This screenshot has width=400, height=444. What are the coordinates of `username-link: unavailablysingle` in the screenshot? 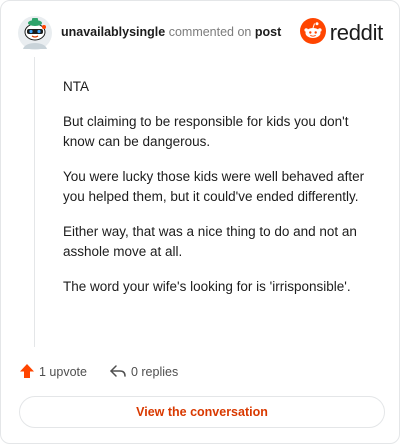 It's located at (113, 32).